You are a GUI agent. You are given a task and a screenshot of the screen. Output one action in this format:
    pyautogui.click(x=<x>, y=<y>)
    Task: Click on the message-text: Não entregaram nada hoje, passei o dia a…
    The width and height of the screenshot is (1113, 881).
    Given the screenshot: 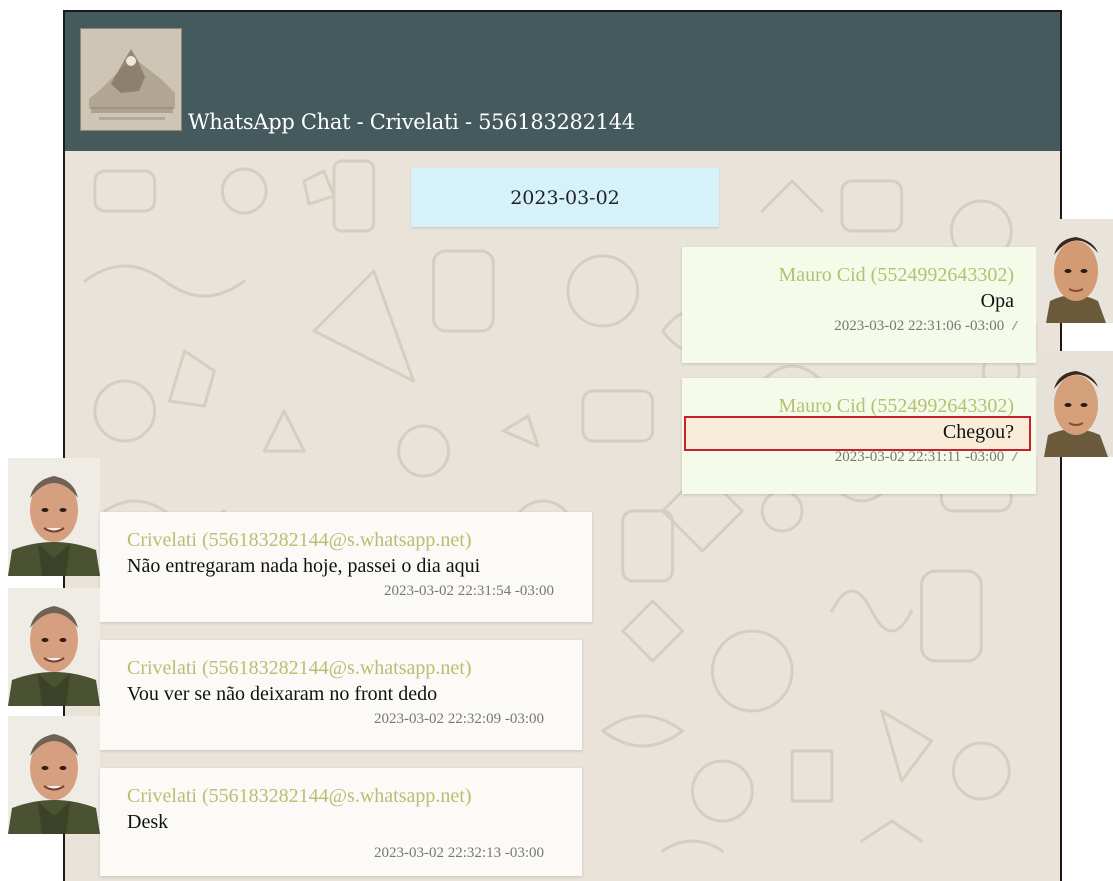 What is the action you would take?
    pyautogui.click(x=304, y=566)
    